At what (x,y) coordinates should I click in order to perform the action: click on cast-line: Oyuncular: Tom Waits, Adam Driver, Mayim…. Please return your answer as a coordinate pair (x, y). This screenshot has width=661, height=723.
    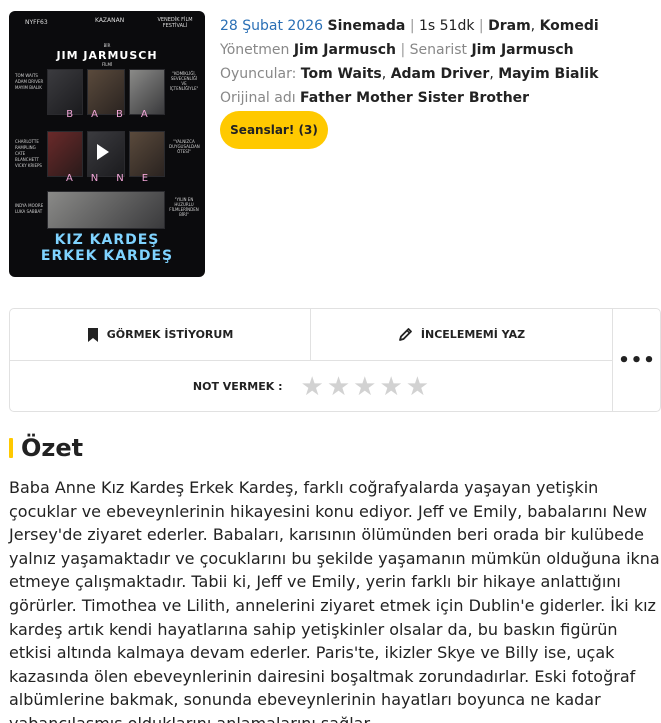
    Looking at the image, I should click on (409, 74).